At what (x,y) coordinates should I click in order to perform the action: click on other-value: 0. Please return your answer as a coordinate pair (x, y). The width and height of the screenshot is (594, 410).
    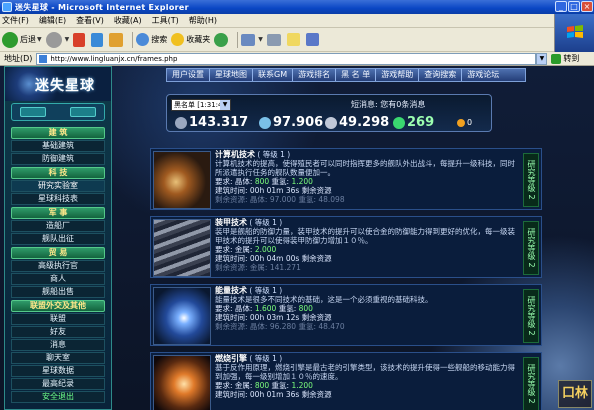
    Looking at the image, I should click on (470, 122).